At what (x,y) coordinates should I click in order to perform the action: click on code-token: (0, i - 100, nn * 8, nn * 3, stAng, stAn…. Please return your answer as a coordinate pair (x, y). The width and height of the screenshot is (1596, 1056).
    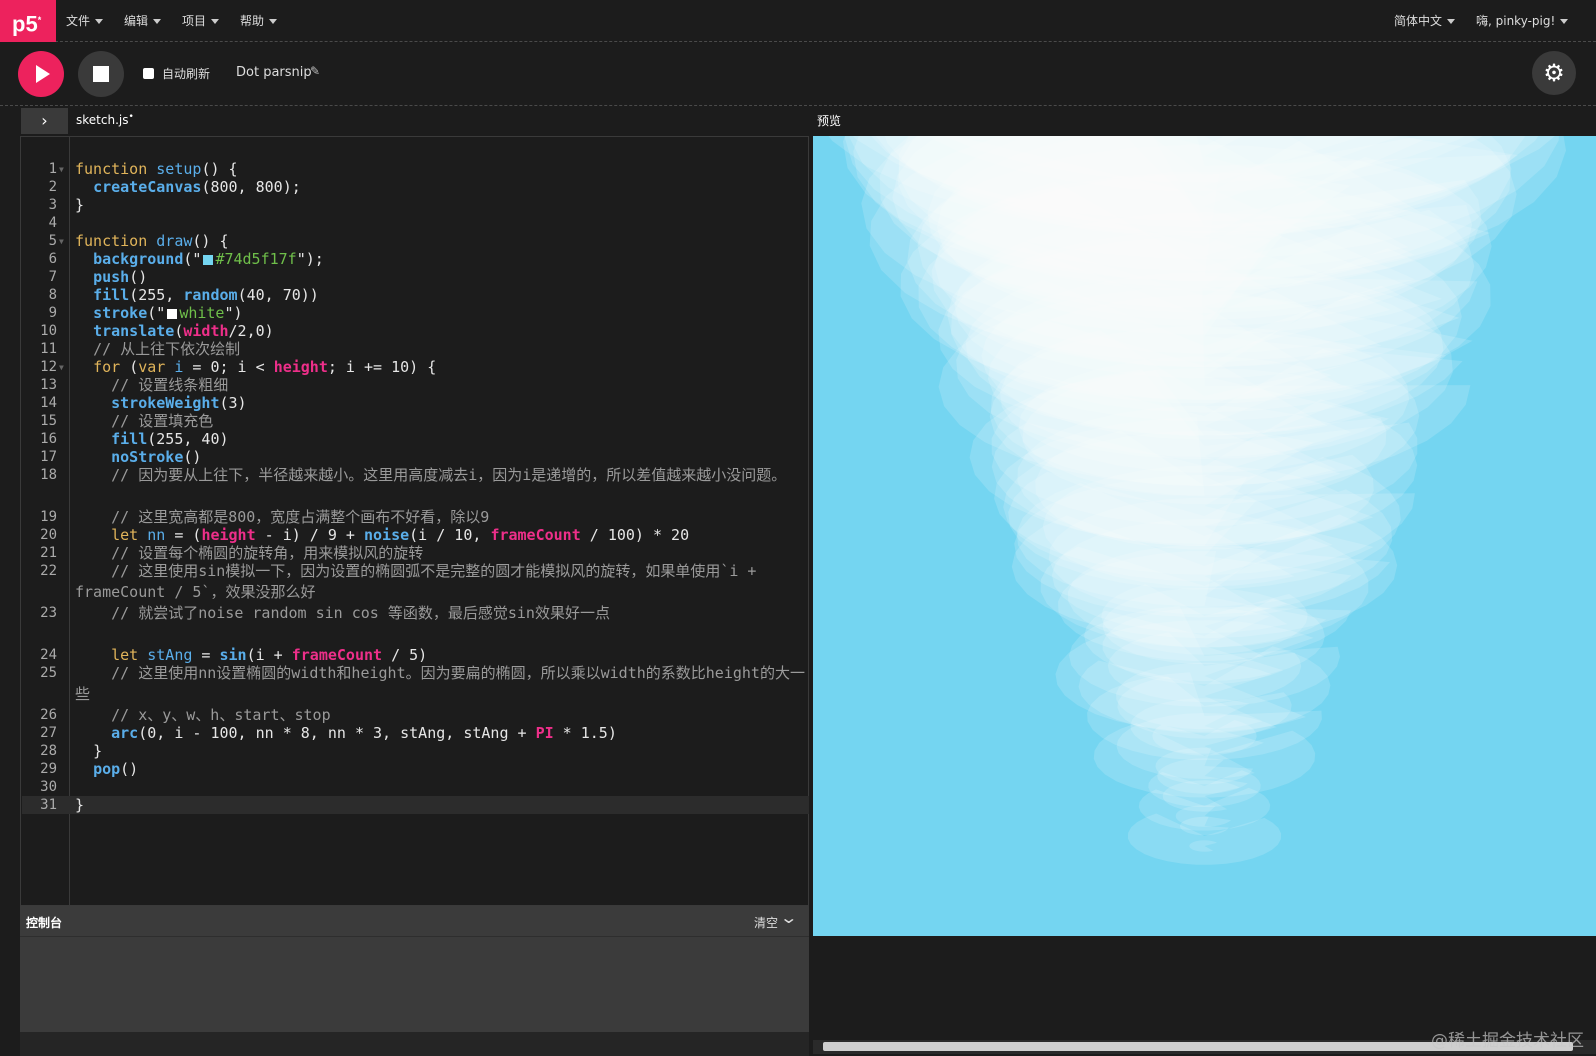
    Looking at the image, I should click on (337, 733).